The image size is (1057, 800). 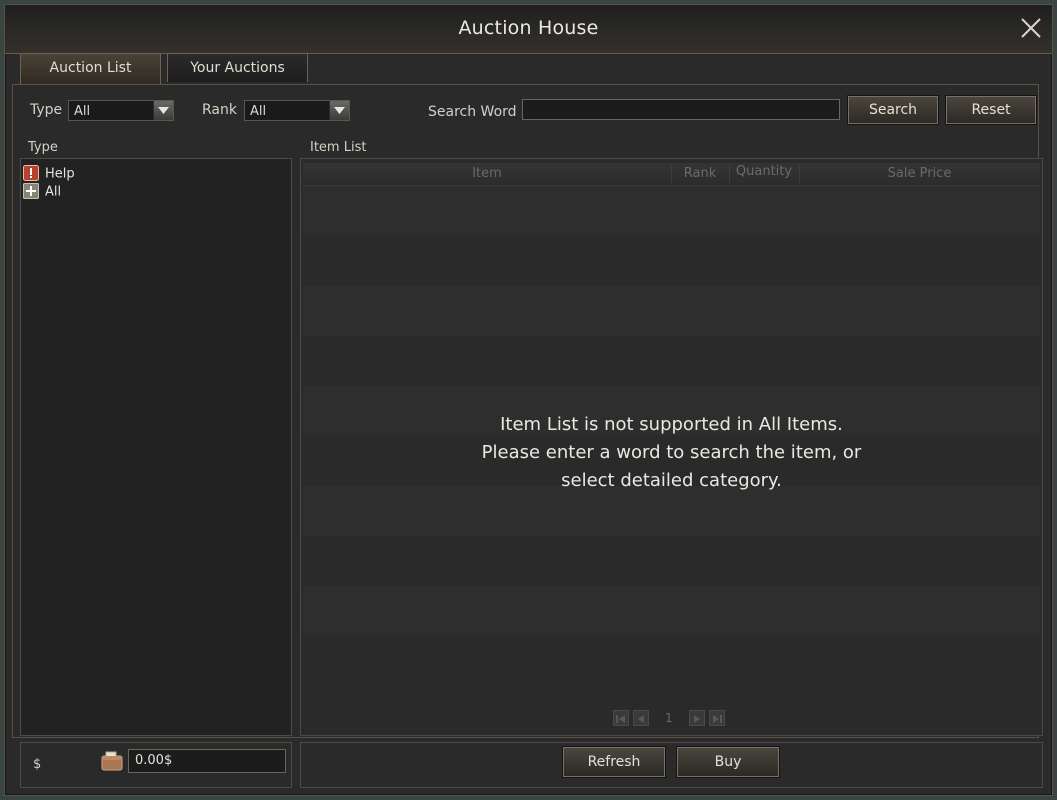 What do you see at coordinates (112, 763) in the screenshot?
I see `wallet-icon` at bounding box center [112, 763].